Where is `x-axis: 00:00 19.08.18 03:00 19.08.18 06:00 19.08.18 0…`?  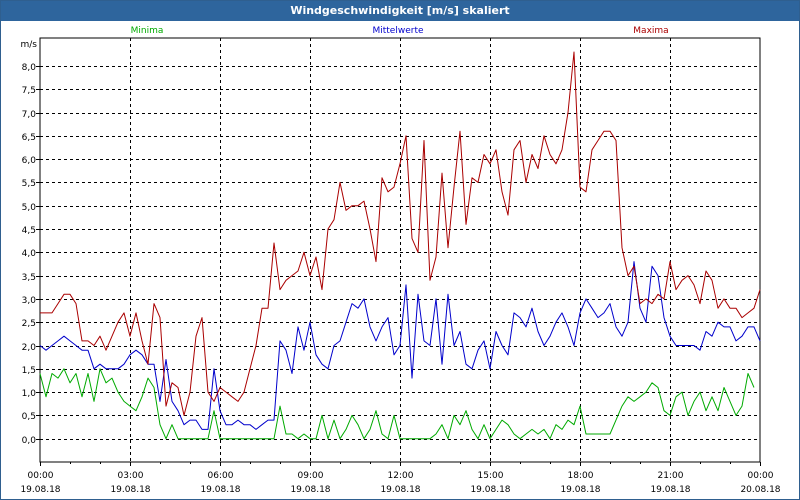 x-axis: 00:00 19.08.18 03:00 19.08.18 06:00 19.08.18 0… is located at coordinates (400, 478).